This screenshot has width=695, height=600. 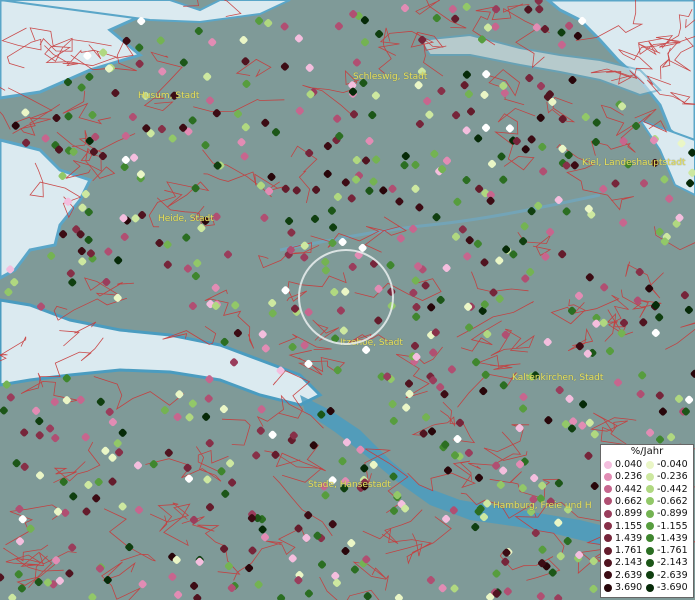 I want to click on legend-entry-negative: -3.690, so click(x=667, y=587).